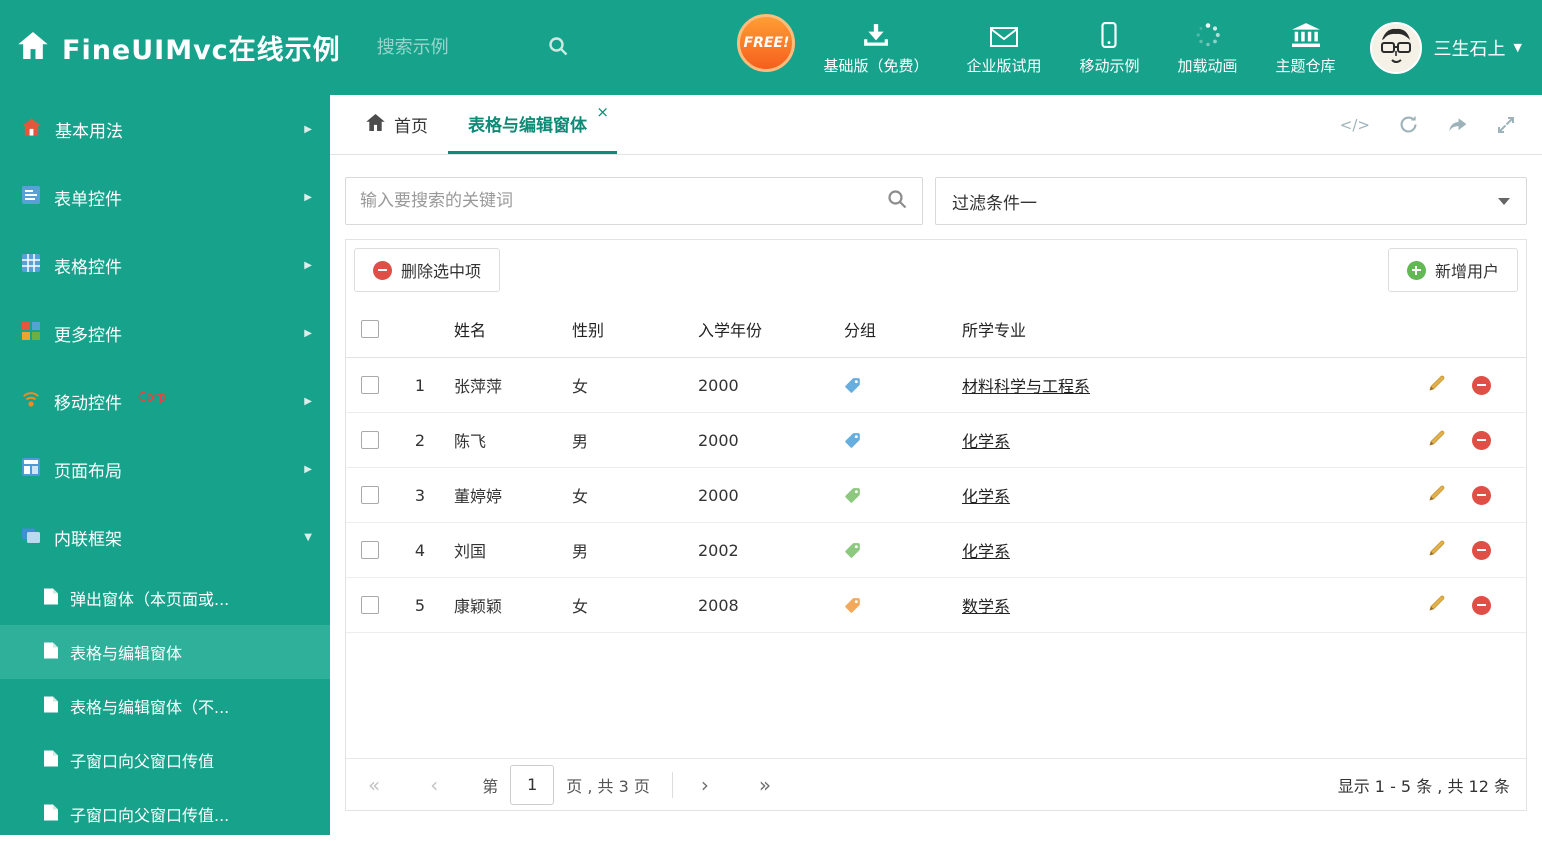 Image resolution: width=1542 pixels, height=841 pixels. Describe the element at coordinates (860, 330) in the screenshot. I see `col-group: 分组` at that location.